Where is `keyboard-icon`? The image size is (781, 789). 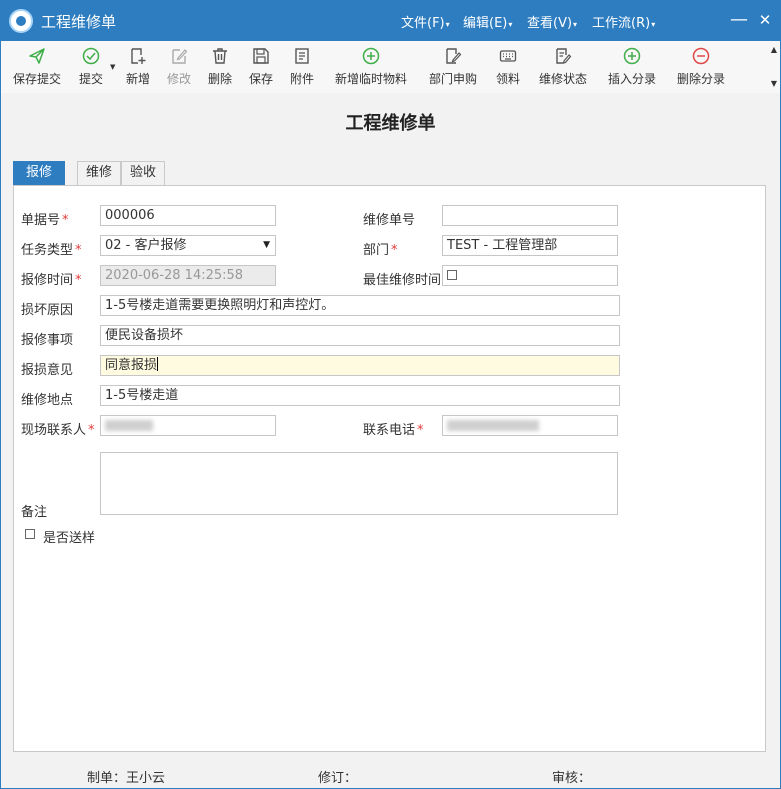
keyboard-icon is located at coordinates (508, 56).